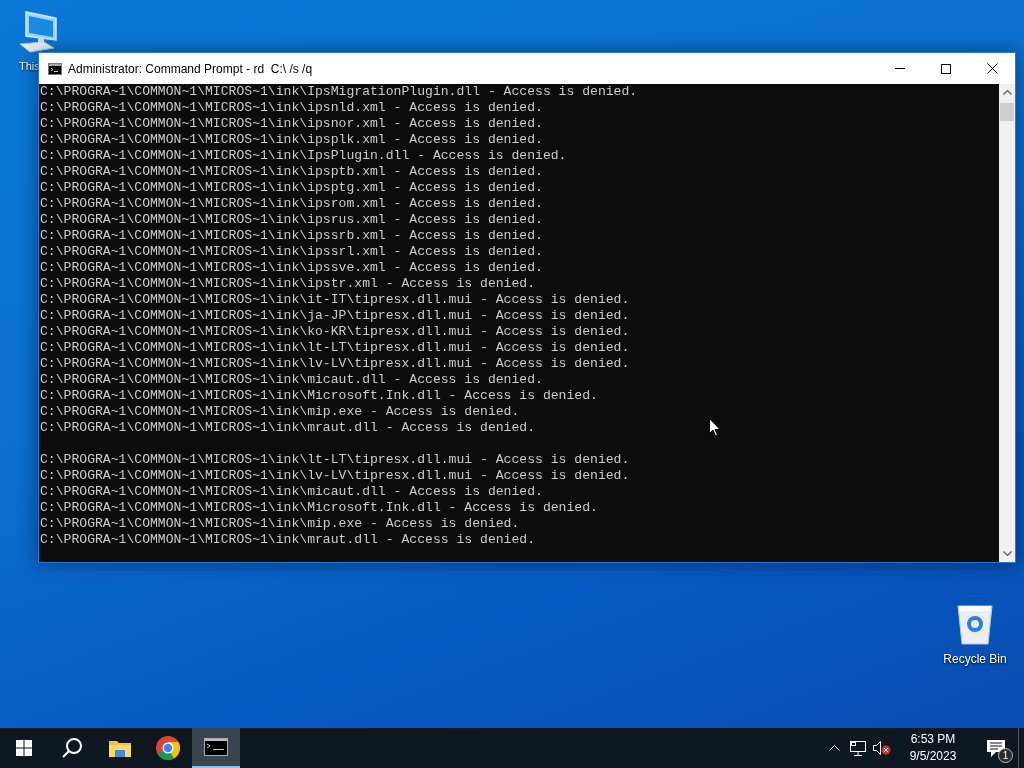  Describe the element at coordinates (1005, 755) in the screenshot. I see `notification-count: 1` at that location.